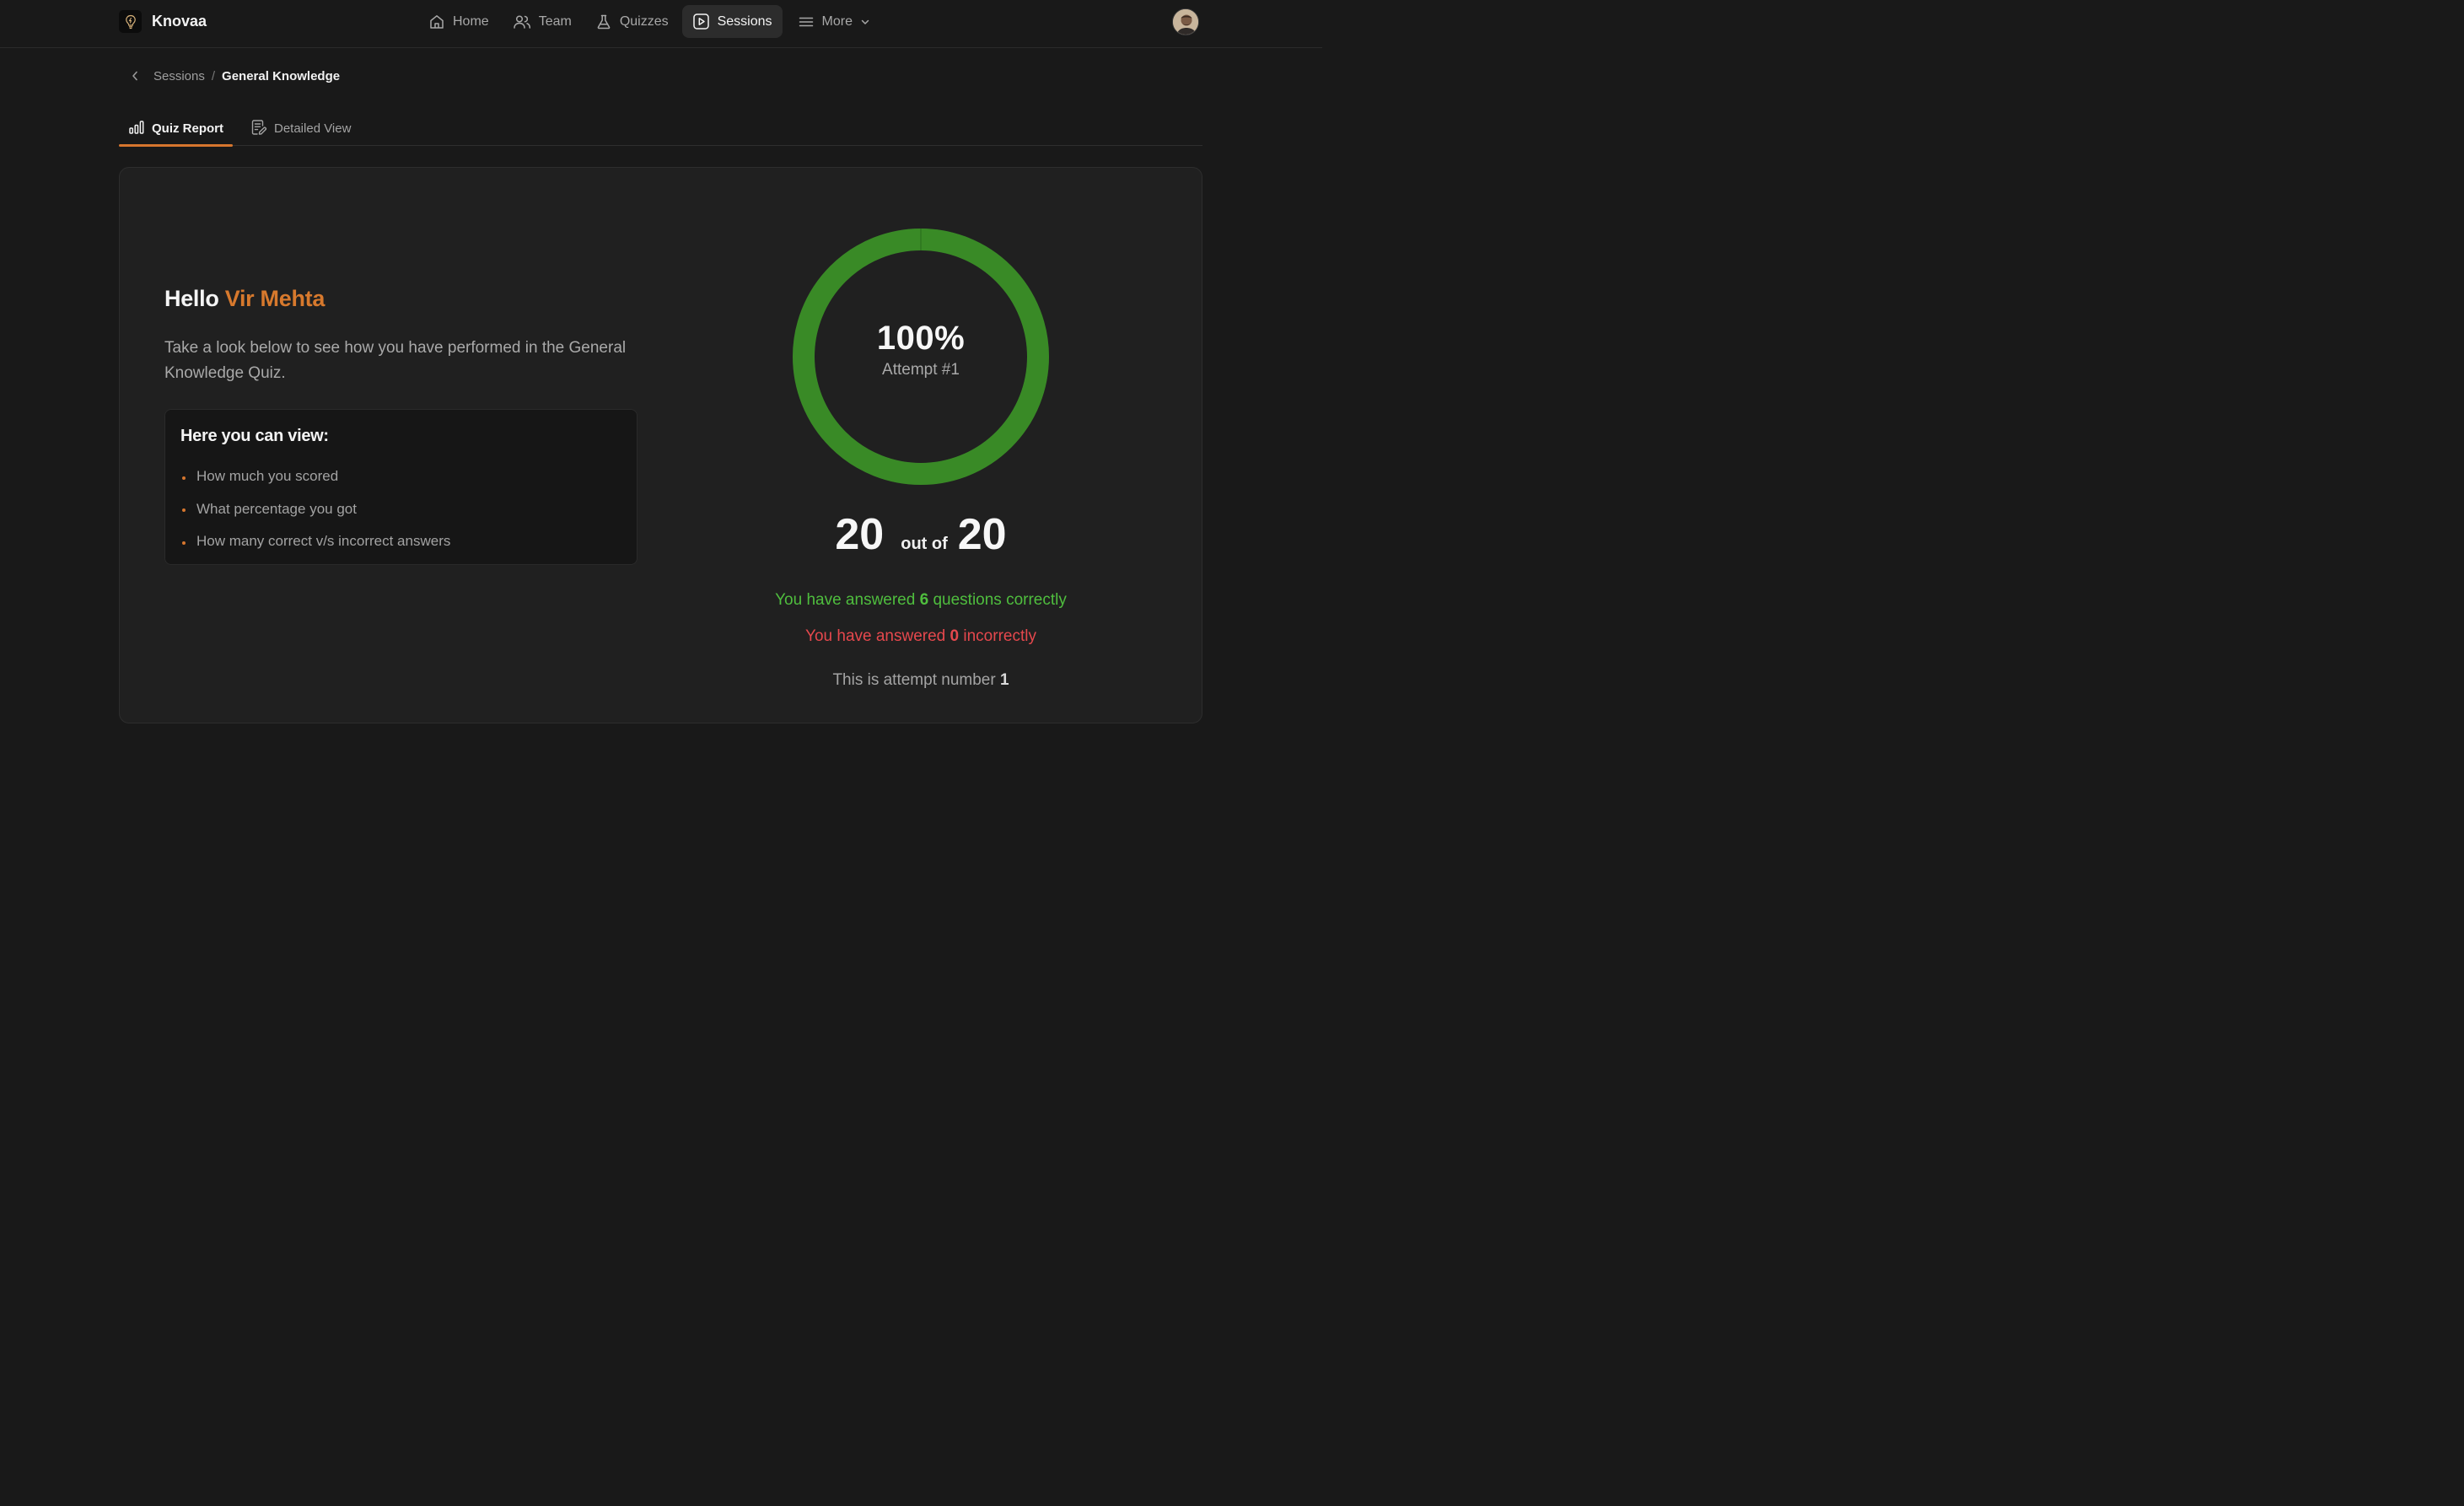 This screenshot has width=2464, height=1506. I want to click on flask-icon, so click(603, 21).